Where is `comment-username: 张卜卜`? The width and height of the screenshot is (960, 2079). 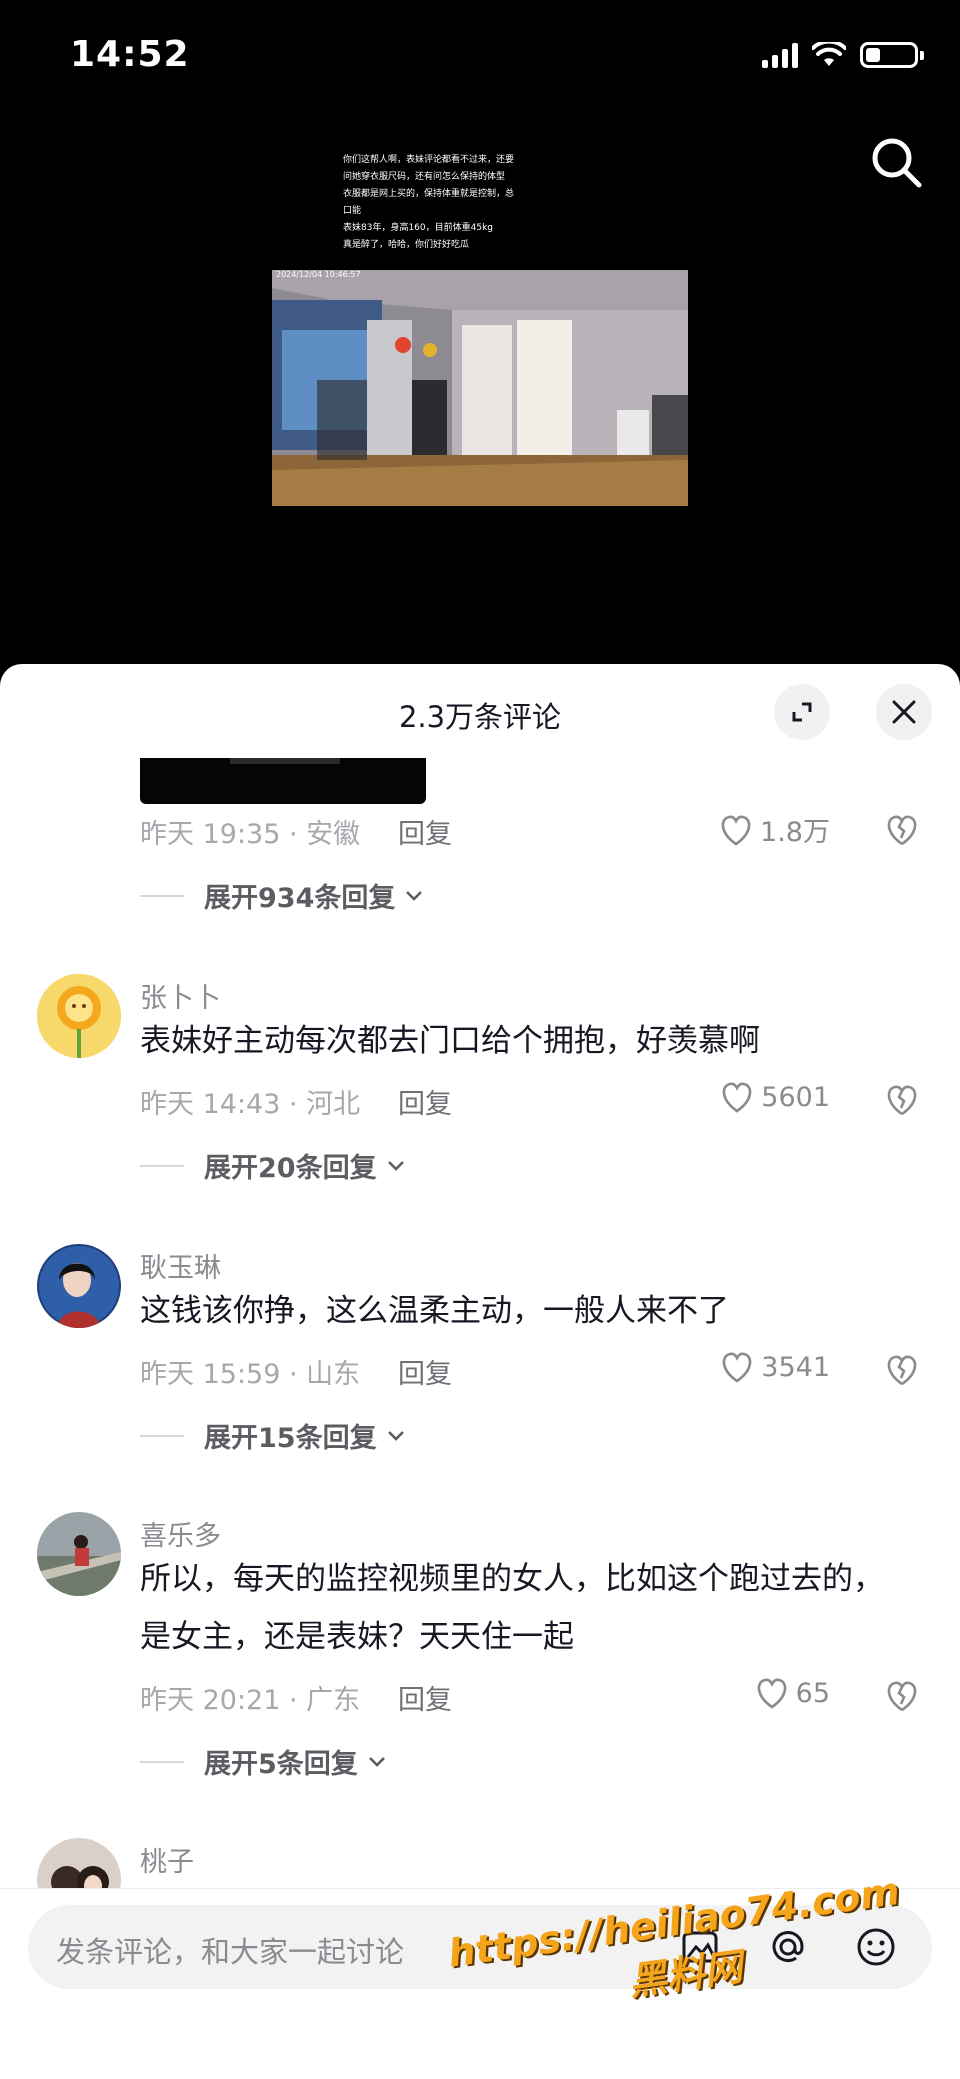
comment-username: 张卜卜 is located at coordinates (180, 995).